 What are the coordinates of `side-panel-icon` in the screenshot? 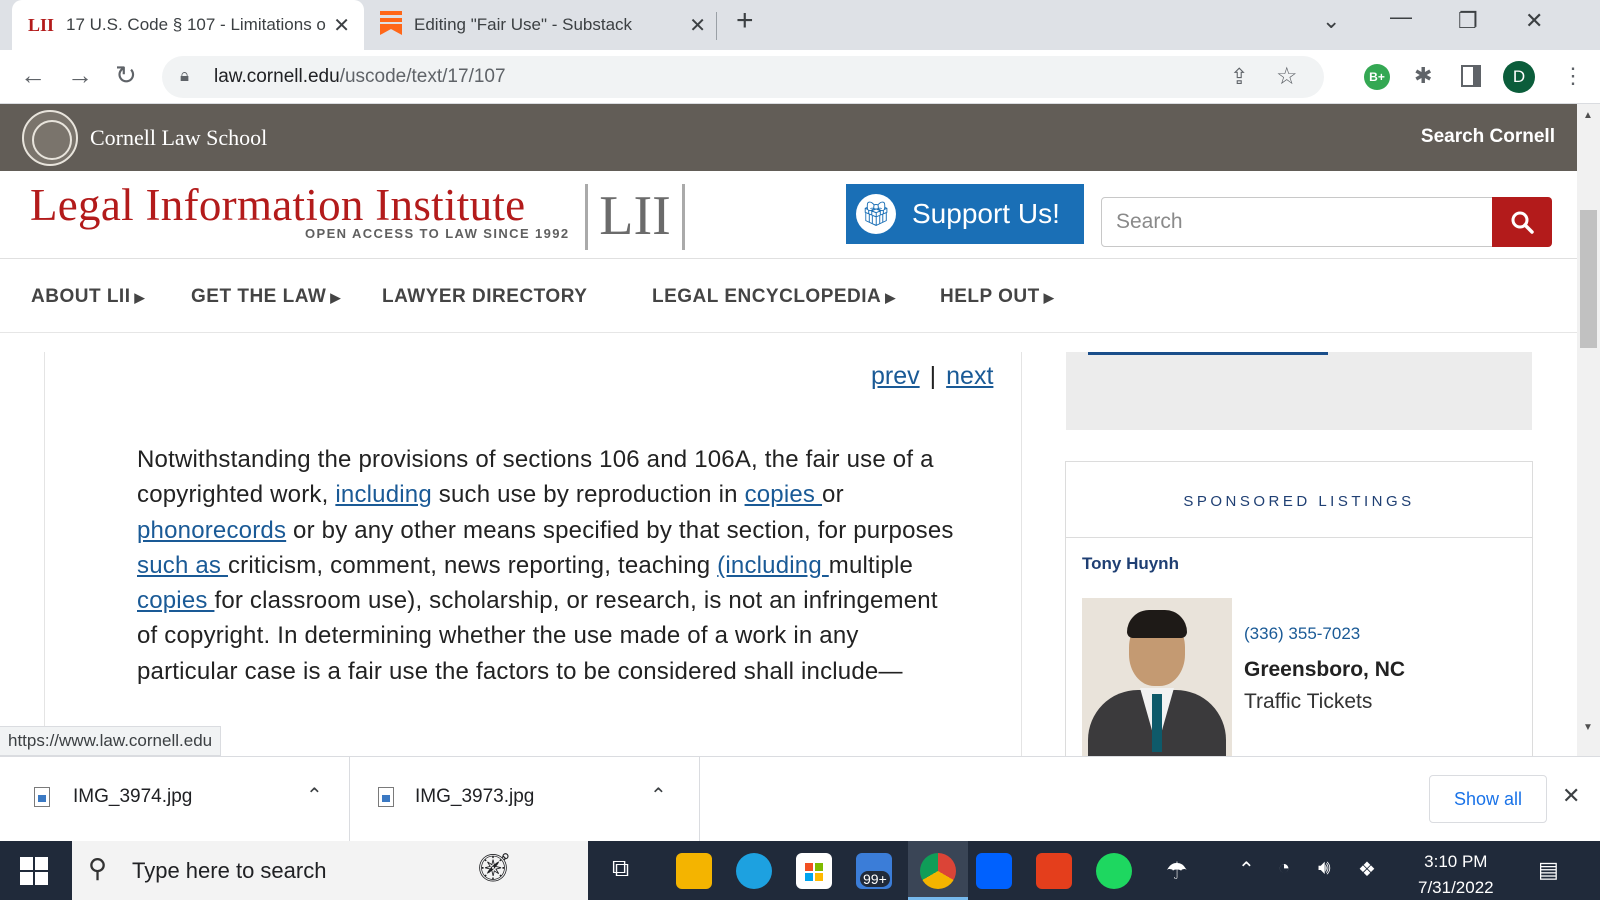 It's located at (1471, 76).